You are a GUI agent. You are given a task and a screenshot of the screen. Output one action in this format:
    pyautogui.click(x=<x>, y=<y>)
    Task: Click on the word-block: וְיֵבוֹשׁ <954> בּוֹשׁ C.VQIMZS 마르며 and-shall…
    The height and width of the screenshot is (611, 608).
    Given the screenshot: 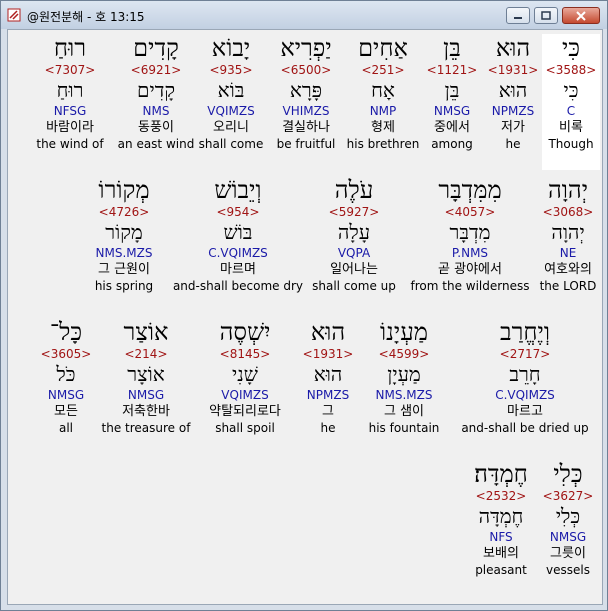 What is the action you would take?
    pyautogui.click(x=238, y=238)
    